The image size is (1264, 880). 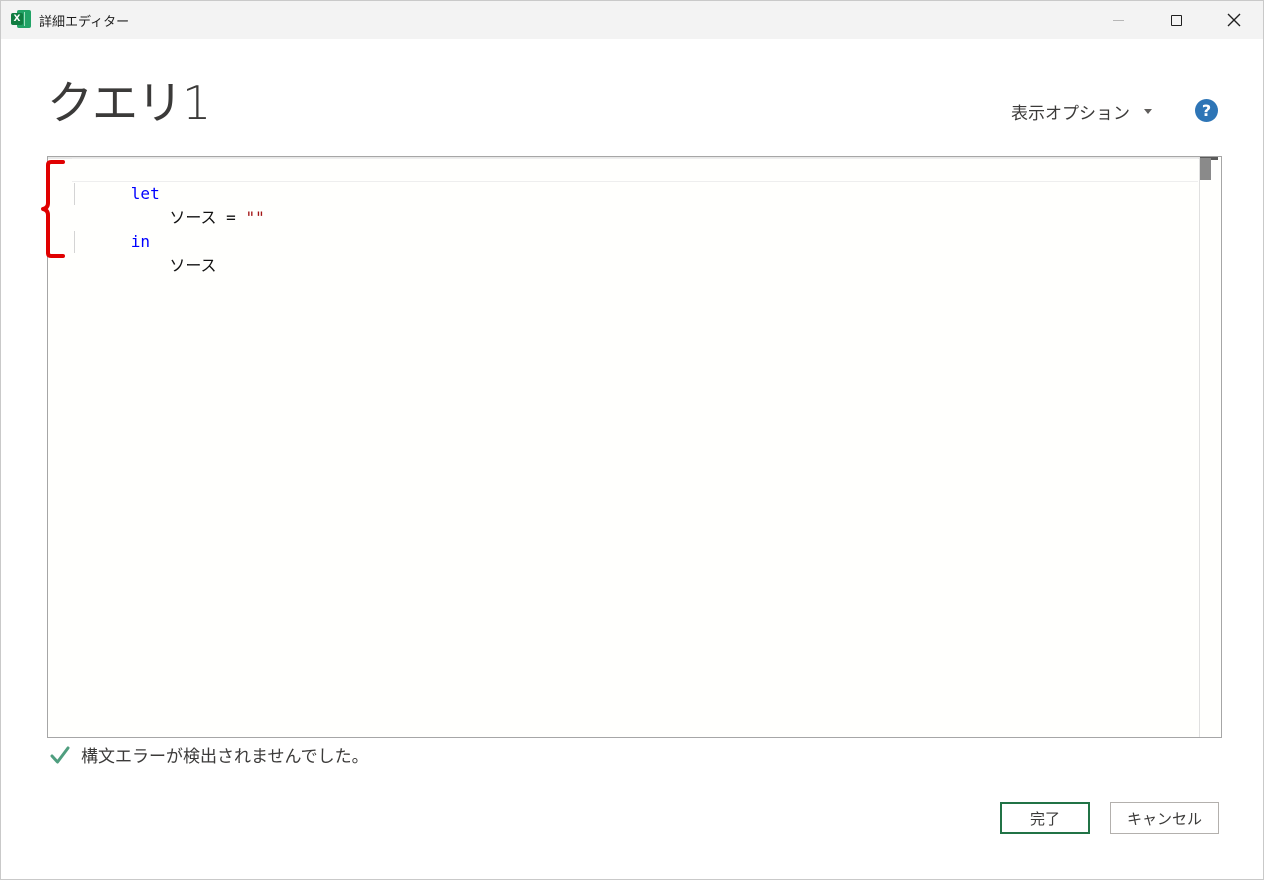 What do you see at coordinates (1206, 110) in the screenshot?
I see `help-icon: ?` at bounding box center [1206, 110].